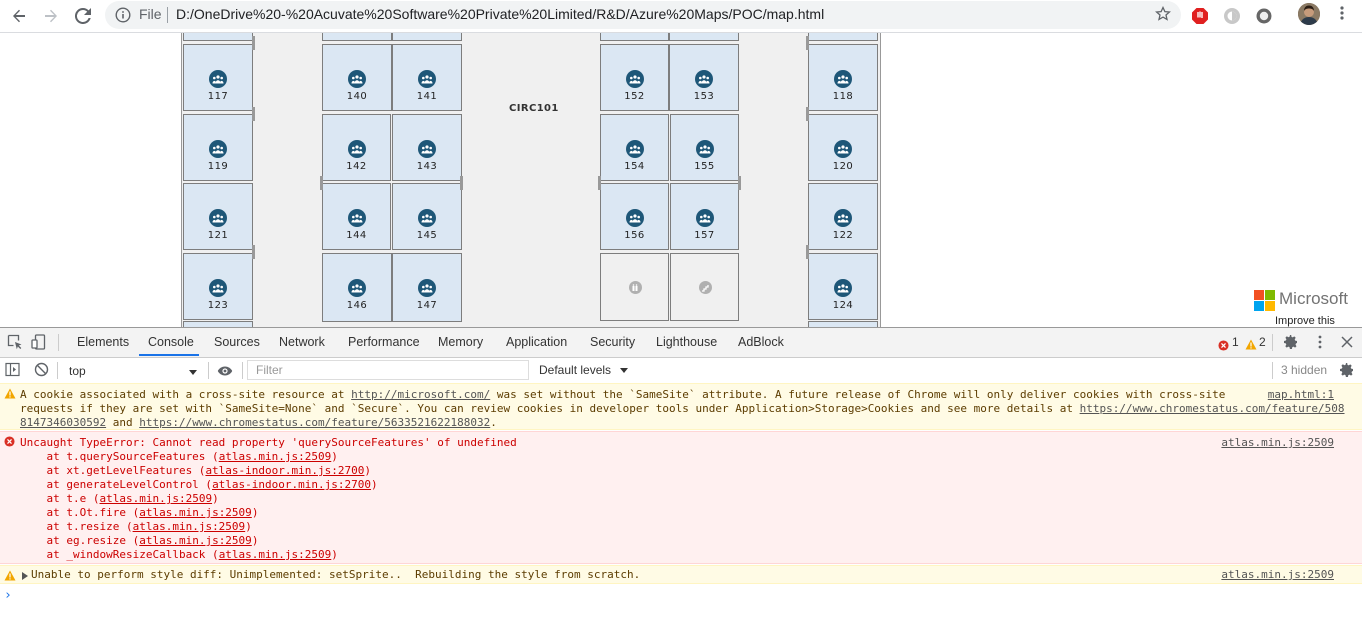  What do you see at coordinates (1342, 15) in the screenshot?
I see `chrome-menu-button` at bounding box center [1342, 15].